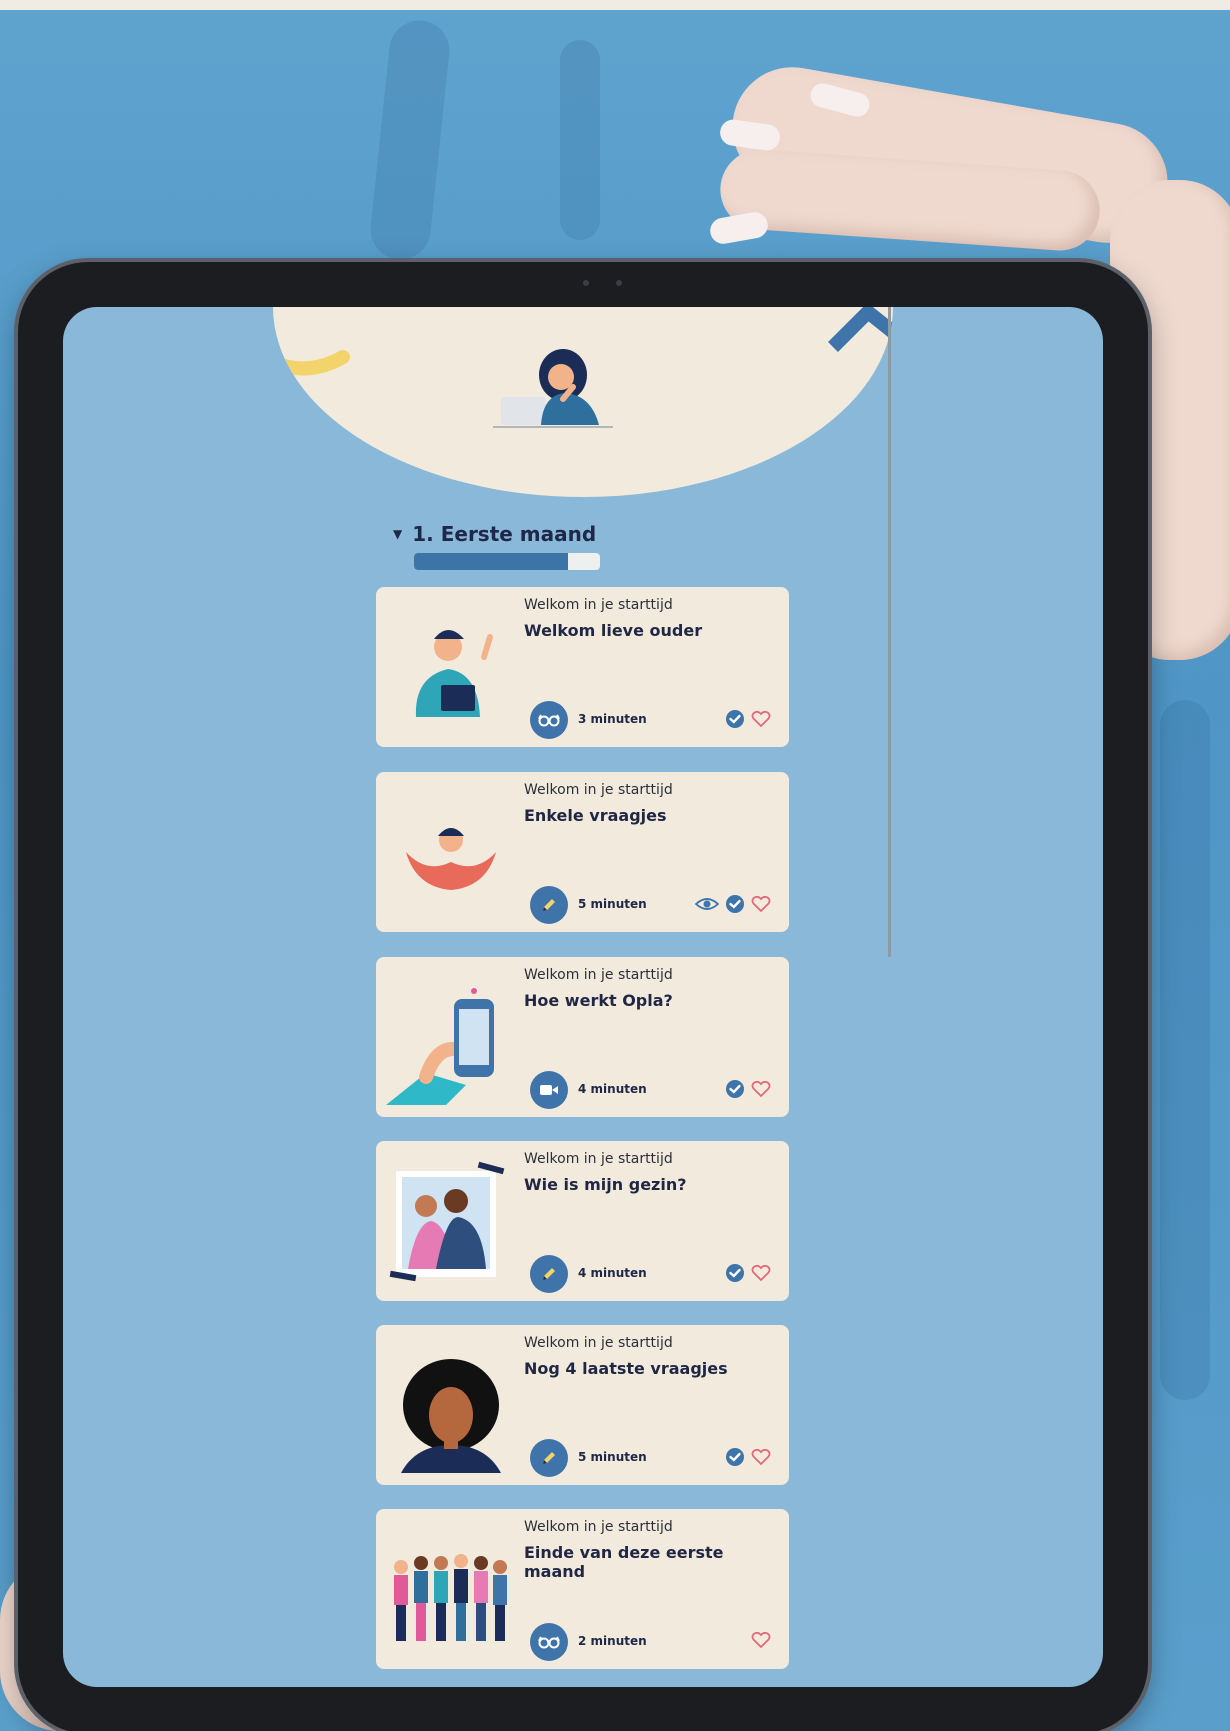 This screenshot has height=1731, width=1230. I want to click on lesson-title: Nog 4 laatste vraagjes, so click(626, 1368).